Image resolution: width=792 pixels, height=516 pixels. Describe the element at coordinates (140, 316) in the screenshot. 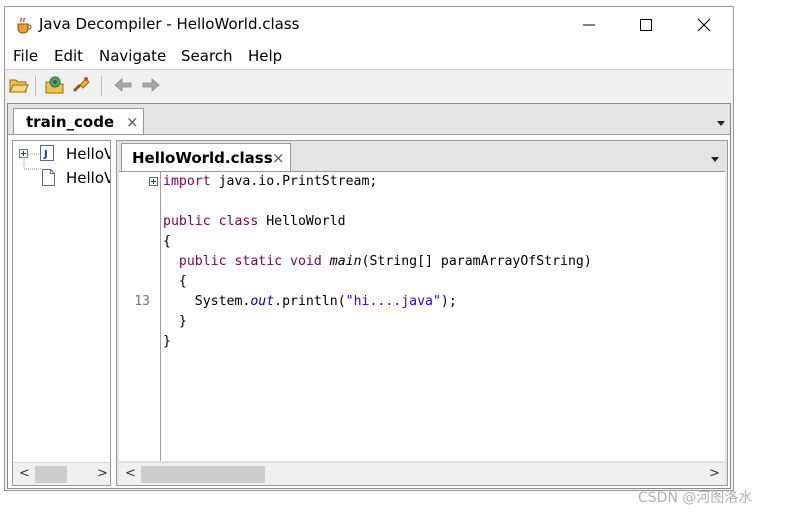

I see `line-number-gutter: 13` at that location.